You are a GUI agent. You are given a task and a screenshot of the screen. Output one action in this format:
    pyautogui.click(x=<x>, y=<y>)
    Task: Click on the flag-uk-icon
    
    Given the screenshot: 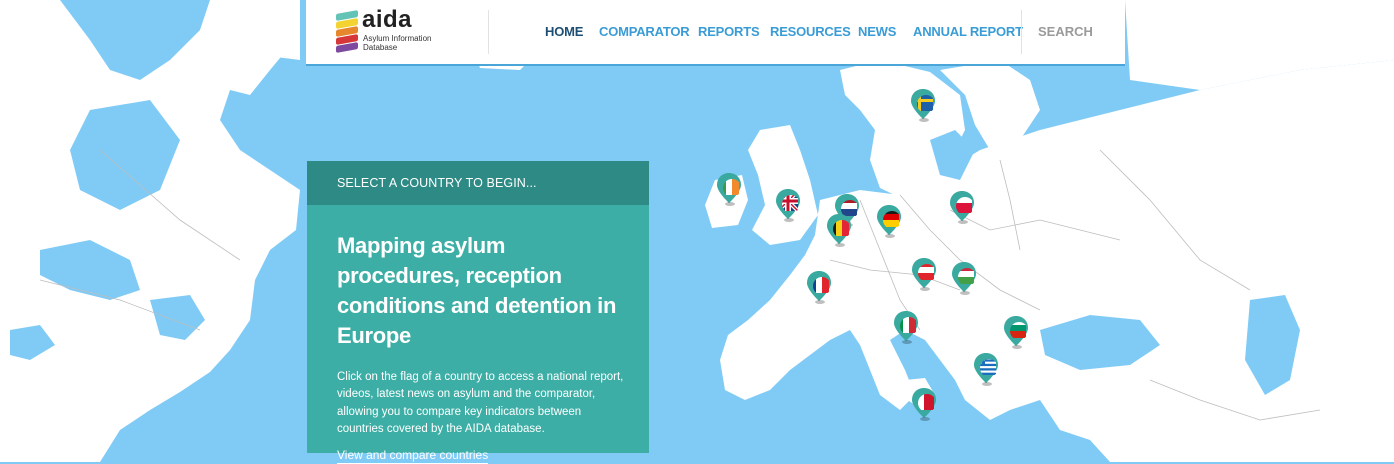 What is the action you would take?
    pyautogui.click(x=788, y=204)
    